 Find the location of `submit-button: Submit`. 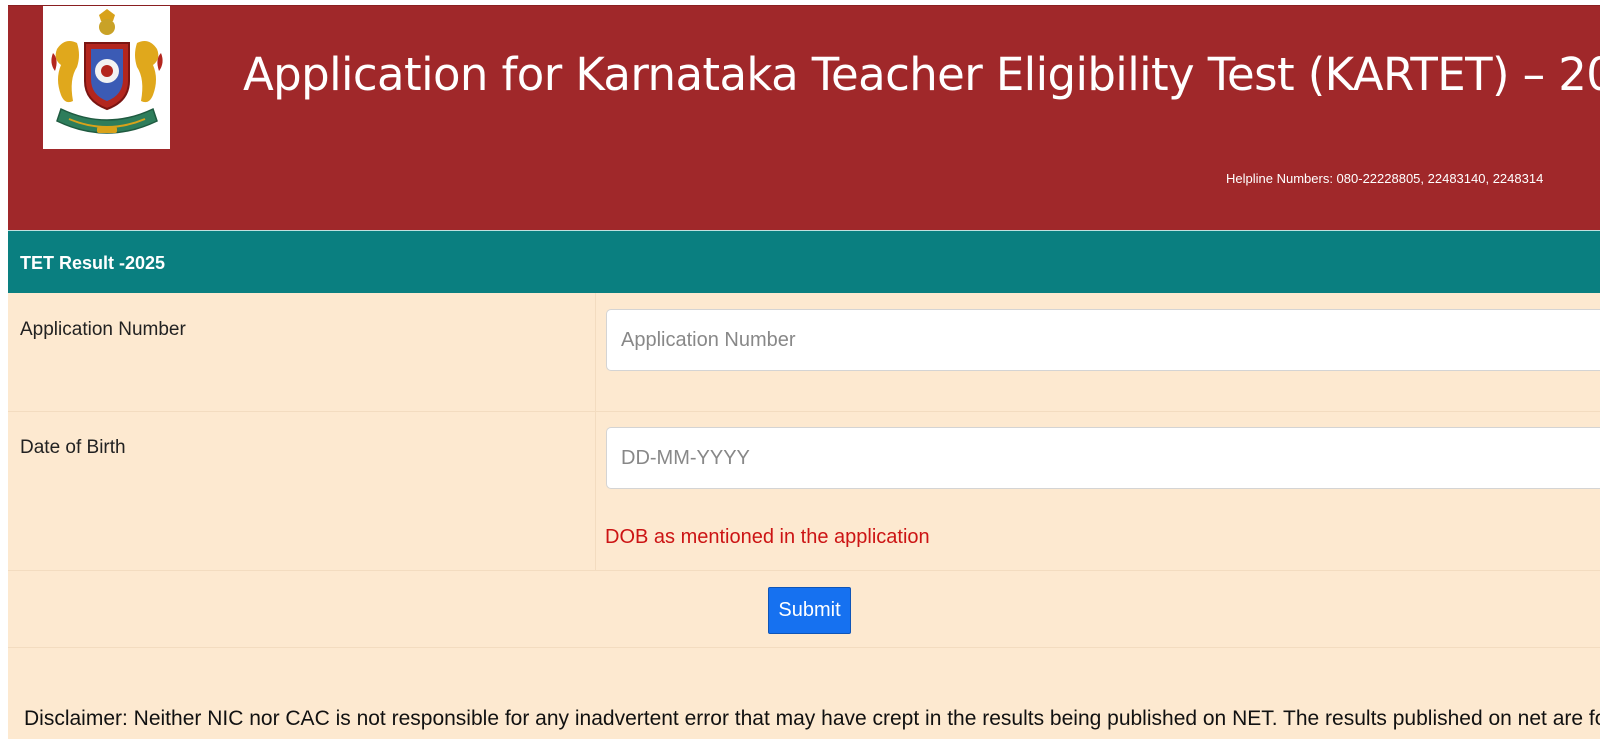

submit-button: Submit is located at coordinates (809, 610).